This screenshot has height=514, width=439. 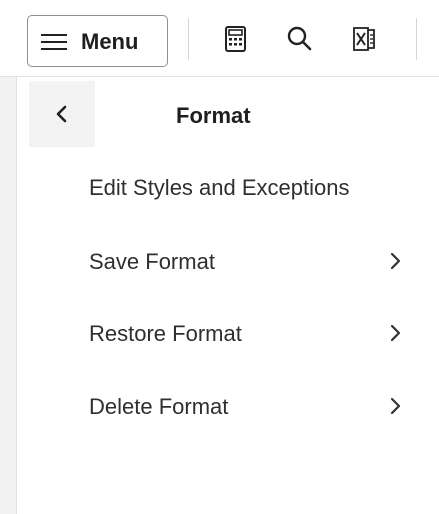 I want to click on toolbar: Menu, so click(x=219, y=38).